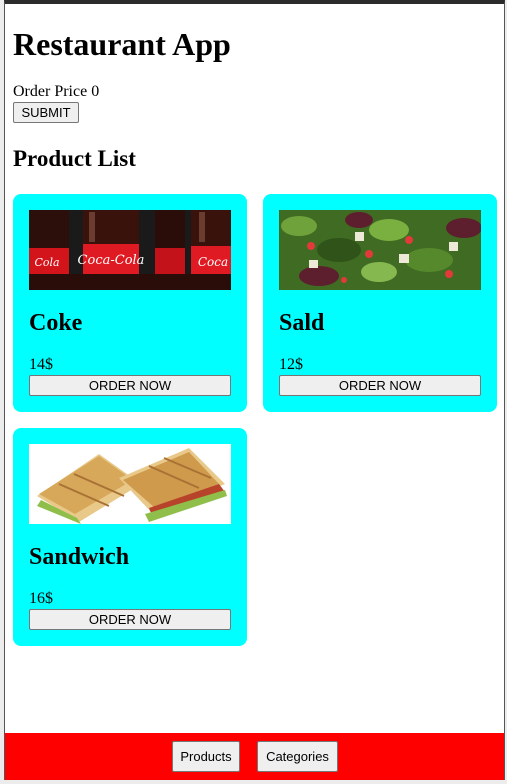  I want to click on product-price: 12$, so click(291, 364).